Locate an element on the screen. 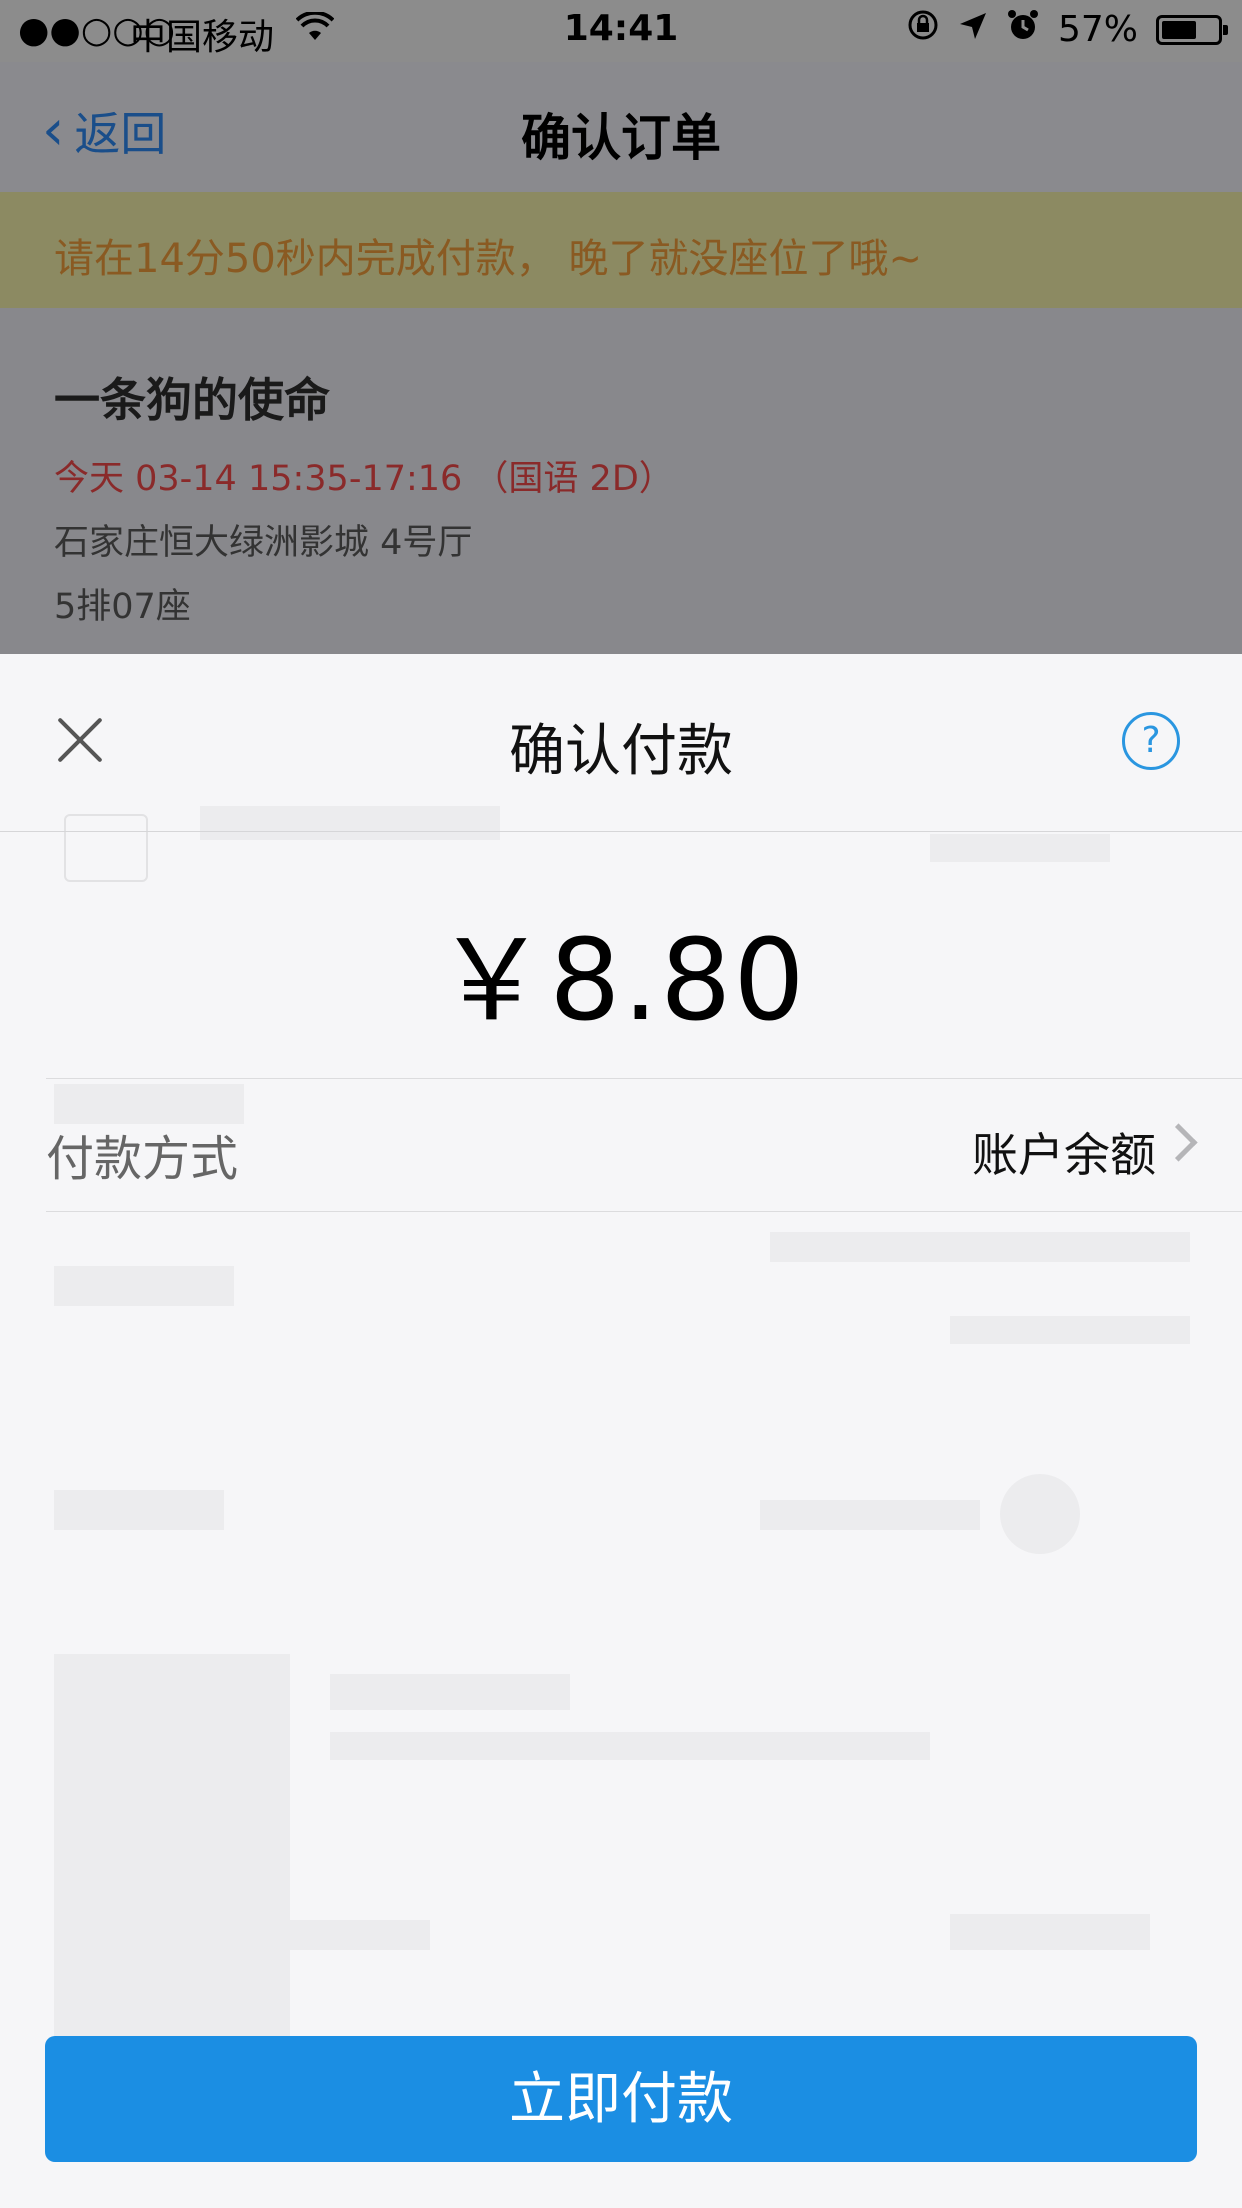 The height and width of the screenshot is (2208, 1242). chevron-right-icon is located at coordinates (1178, 1142).